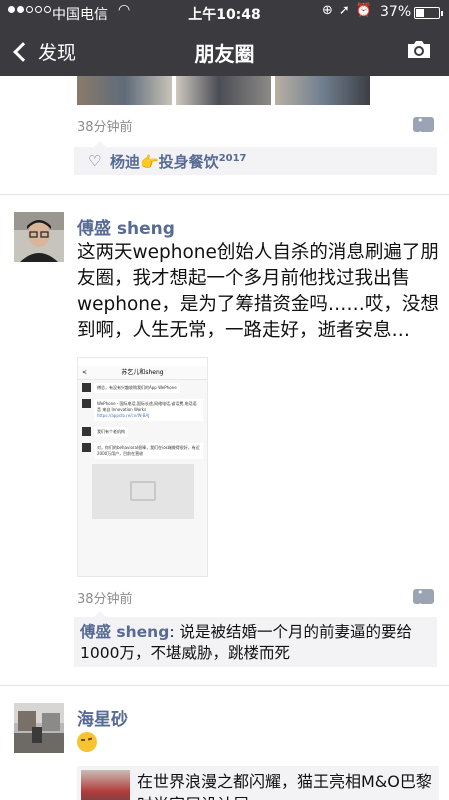 The height and width of the screenshot is (800, 449). Describe the element at coordinates (123, 415) in the screenshot. I see `screenshot-link: https://appsto.re/cn/W-BAJ` at that location.